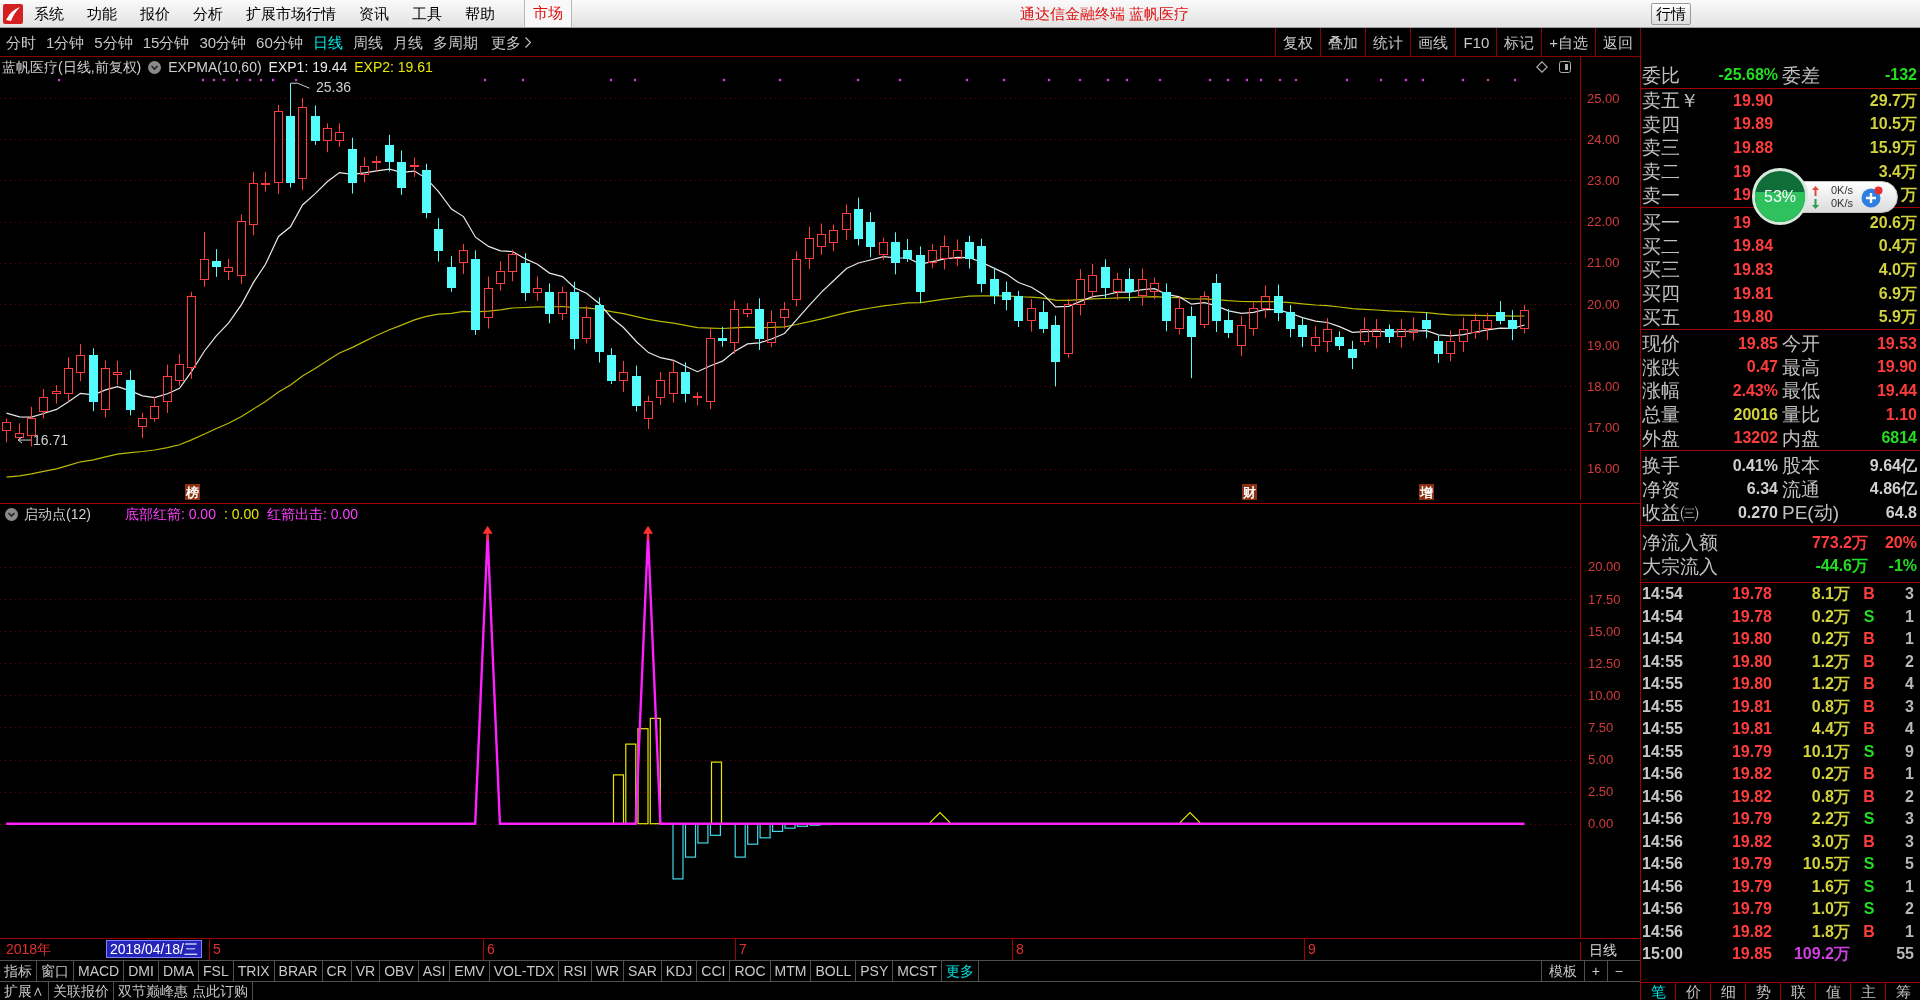  What do you see at coordinates (1801, 438) in the screenshot?
I see `quote-label: 内盘` at bounding box center [1801, 438].